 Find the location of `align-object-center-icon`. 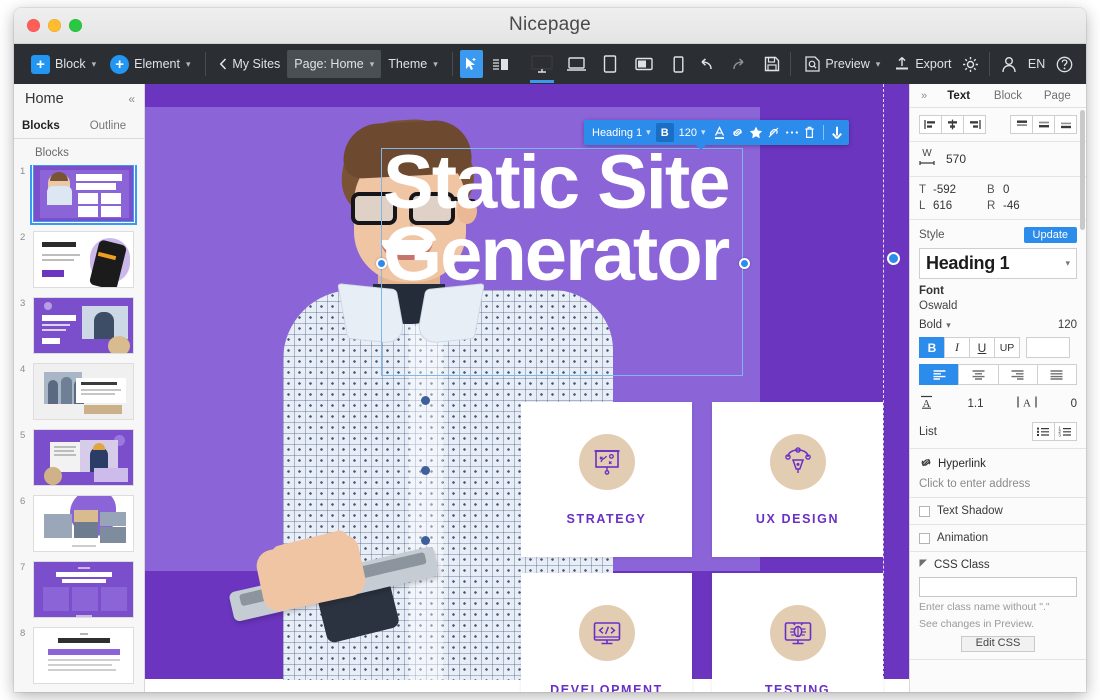

align-object-center-icon is located at coordinates (952, 124).